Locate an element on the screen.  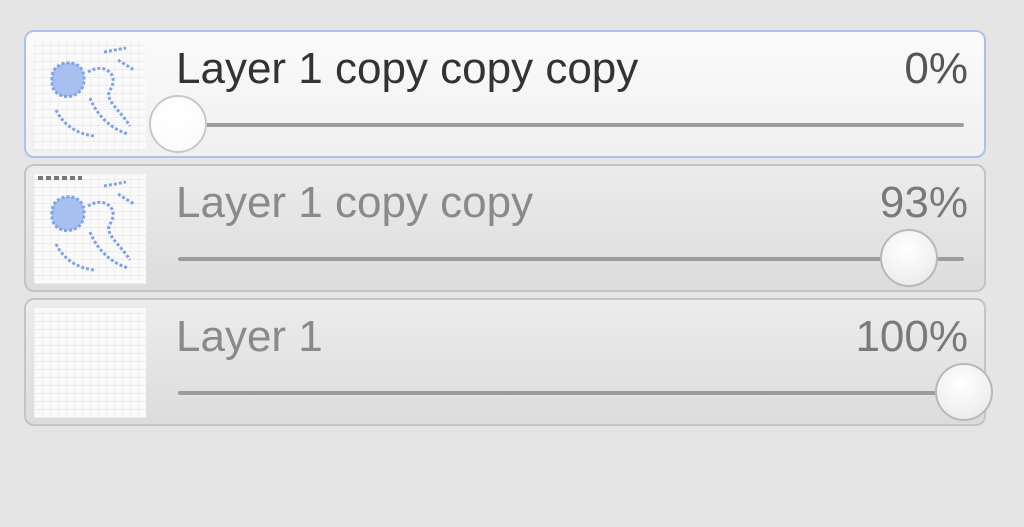
layer-name: Layer 1 is located at coordinates (249, 336).